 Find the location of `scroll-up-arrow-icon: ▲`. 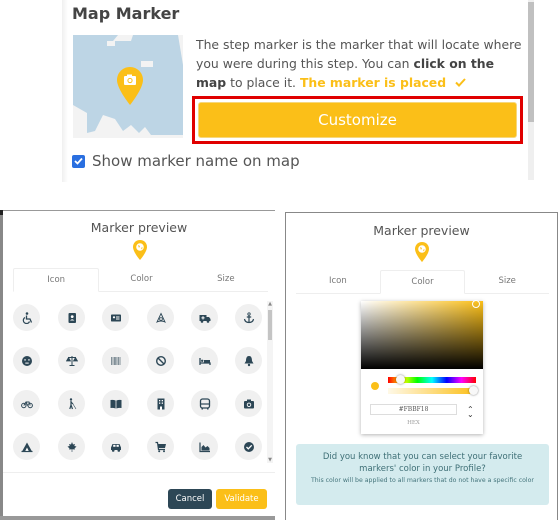

scroll-up-arrow-icon: ▲ is located at coordinates (270, 304).